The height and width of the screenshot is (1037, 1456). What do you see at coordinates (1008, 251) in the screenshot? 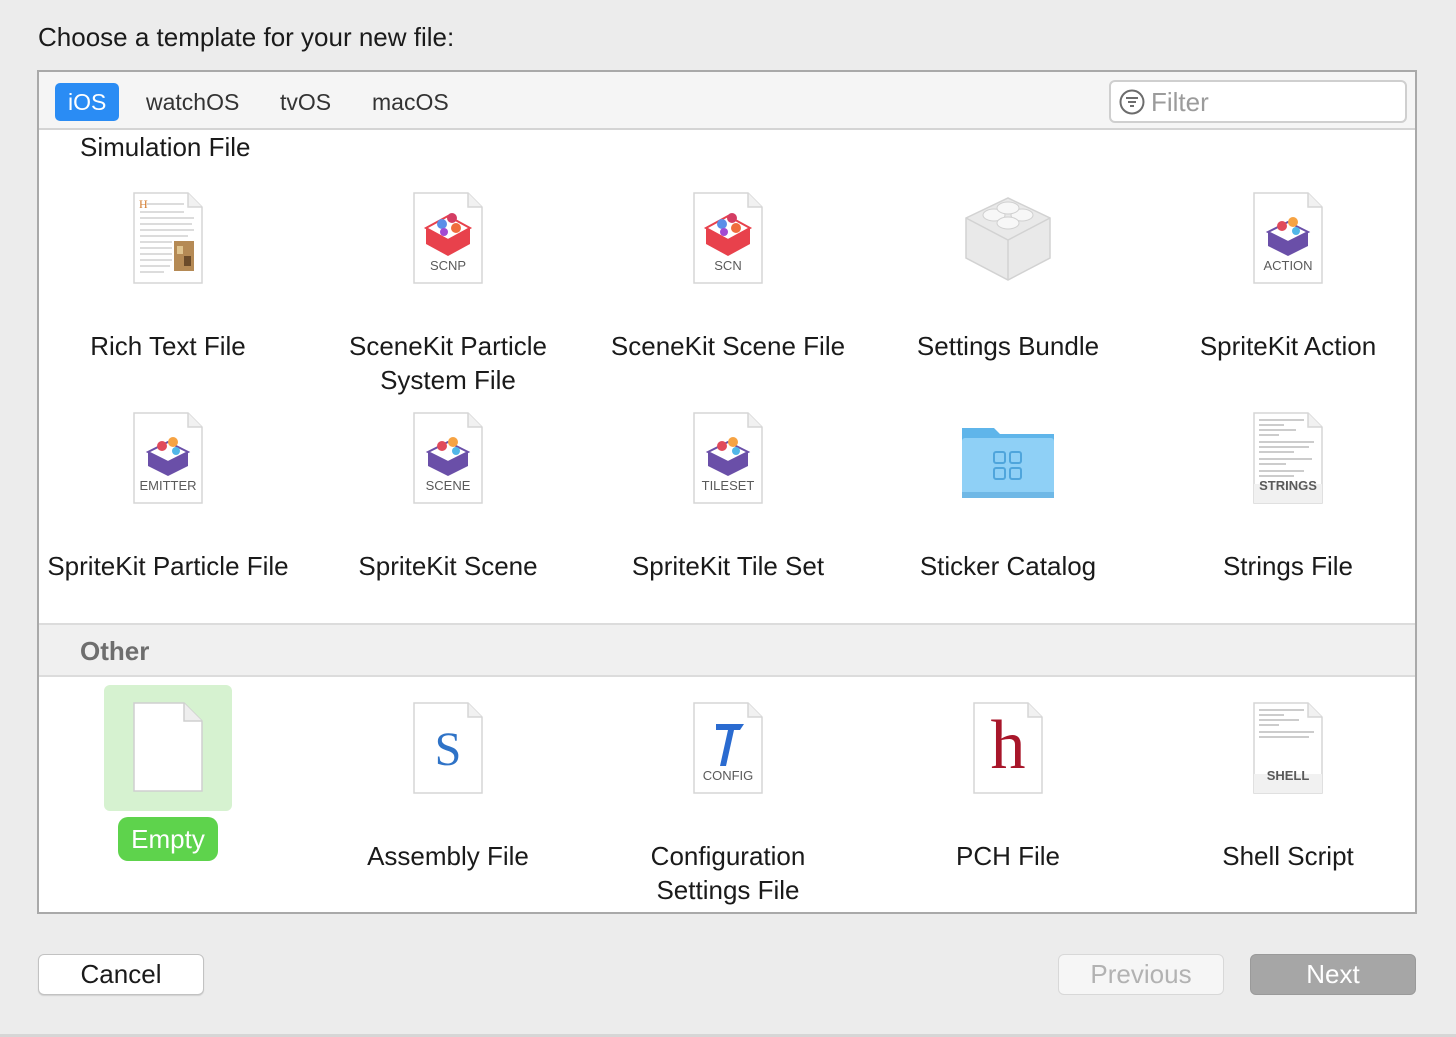
I see `lego-brick-icon` at bounding box center [1008, 251].